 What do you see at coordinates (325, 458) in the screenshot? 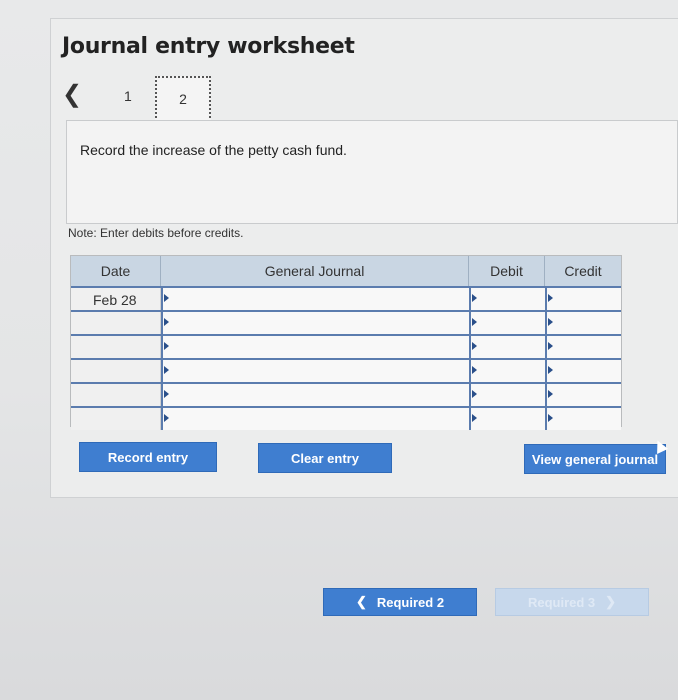
I see `clear-entry-button: Clear entry` at bounding box center [325, 458].